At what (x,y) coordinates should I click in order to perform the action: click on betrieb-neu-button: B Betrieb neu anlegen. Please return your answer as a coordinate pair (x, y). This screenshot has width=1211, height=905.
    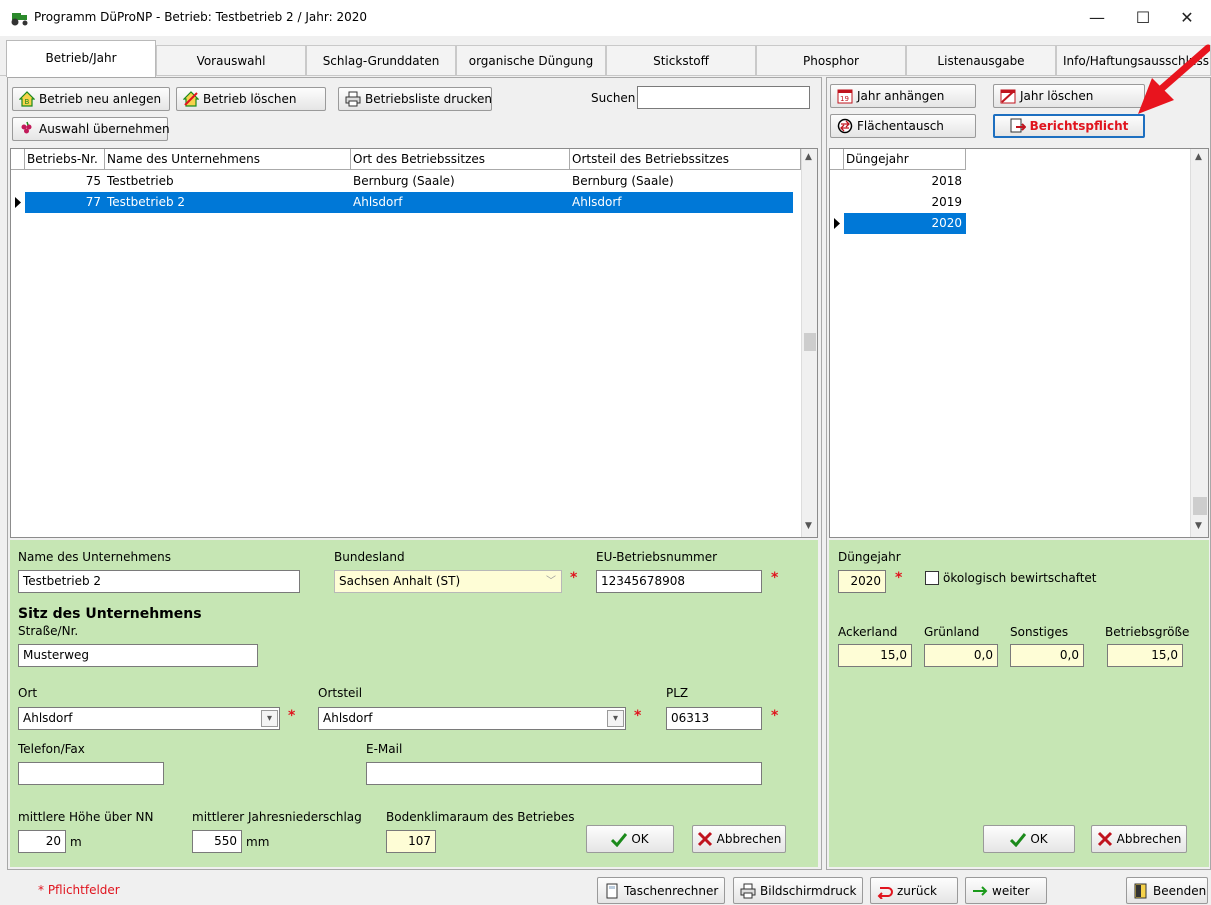
    Looking at the image, I should click on (91, 99).